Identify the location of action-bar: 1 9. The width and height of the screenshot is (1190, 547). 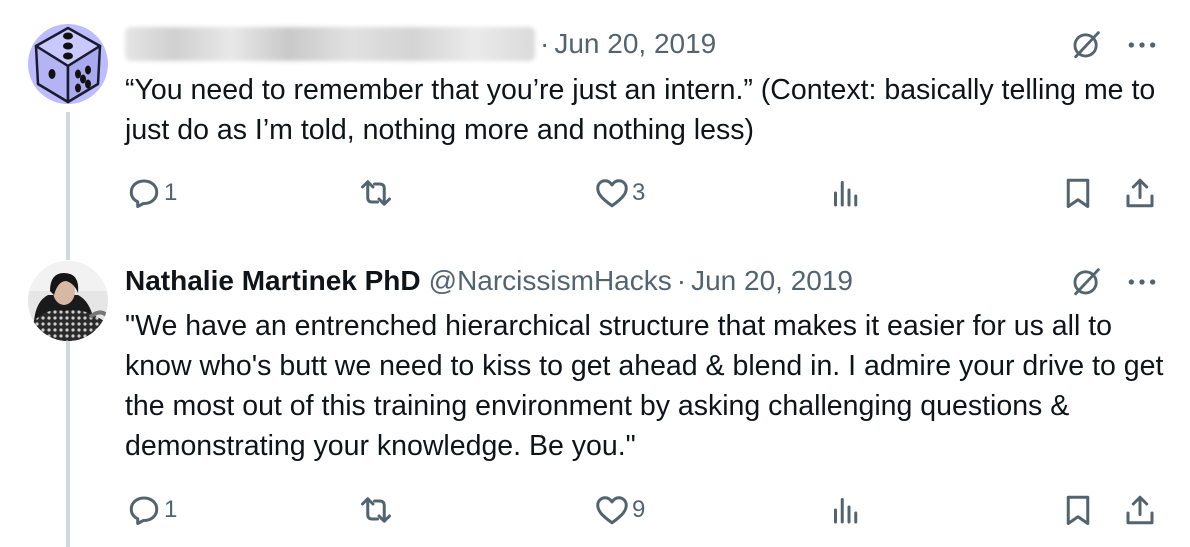
(595, 512).